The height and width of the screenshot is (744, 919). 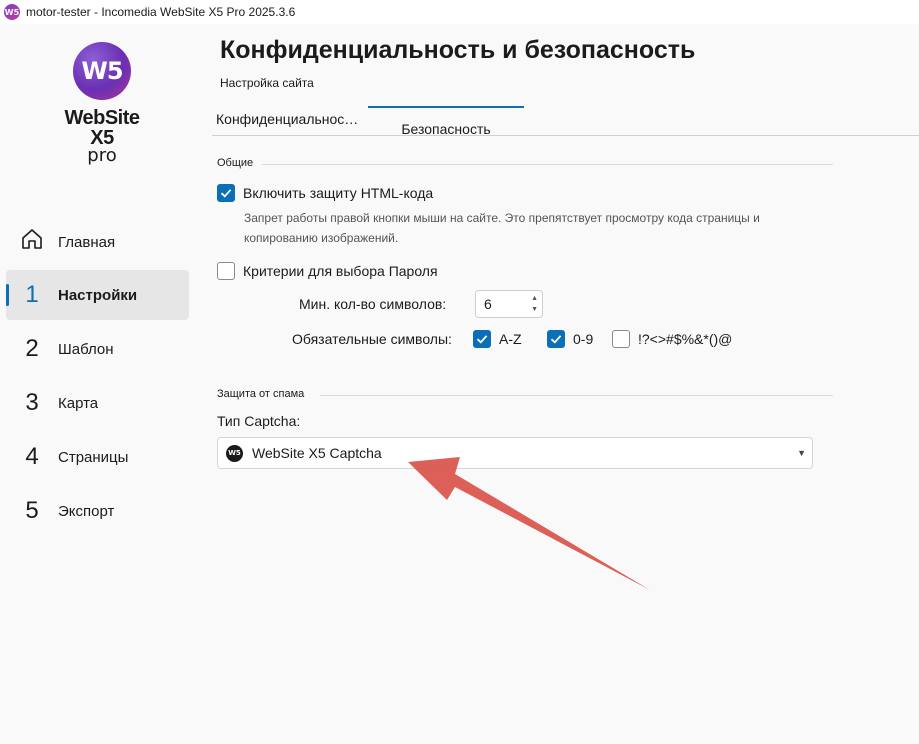 I want to click on page-subtitle: Настройка сайта, so click(x=267, y=83).